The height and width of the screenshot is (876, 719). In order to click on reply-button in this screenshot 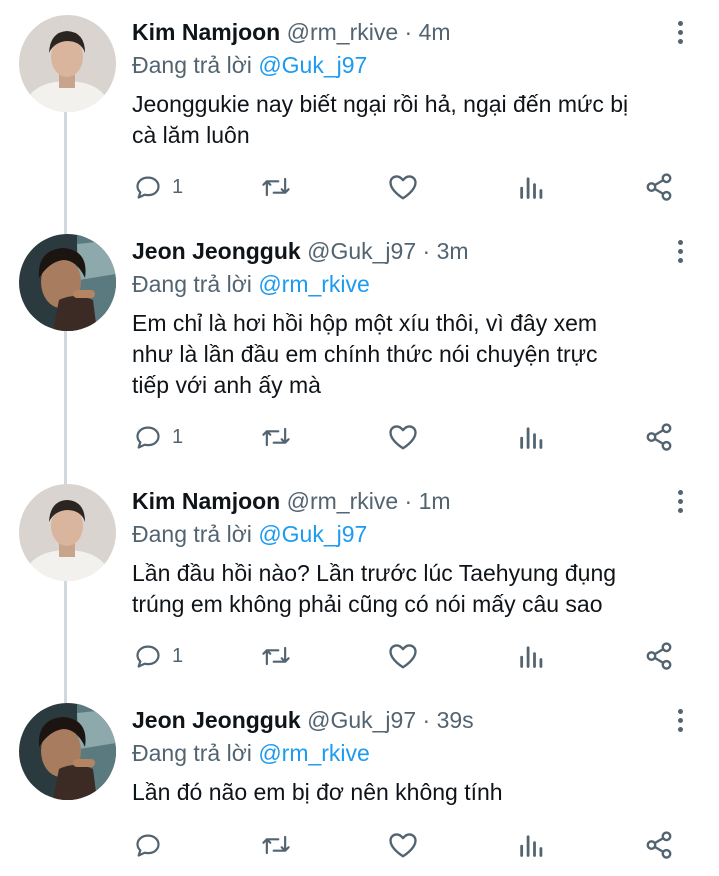, I will do `click(153, 845)`.